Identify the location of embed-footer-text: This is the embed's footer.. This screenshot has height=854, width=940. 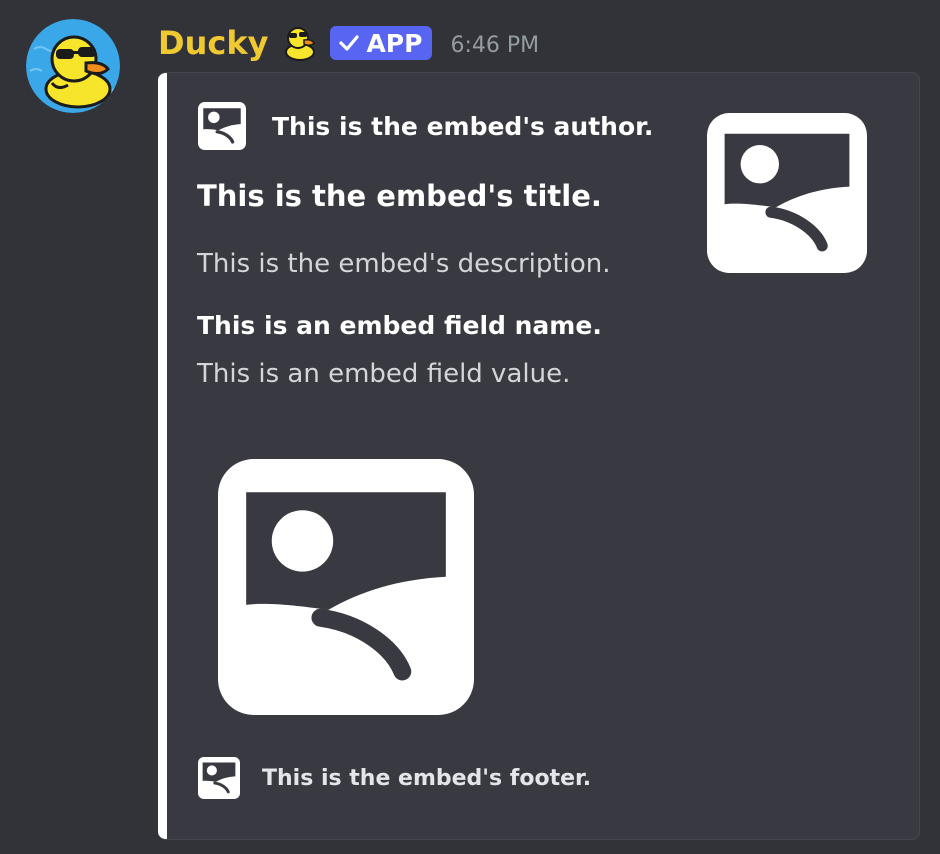
(427, 778).